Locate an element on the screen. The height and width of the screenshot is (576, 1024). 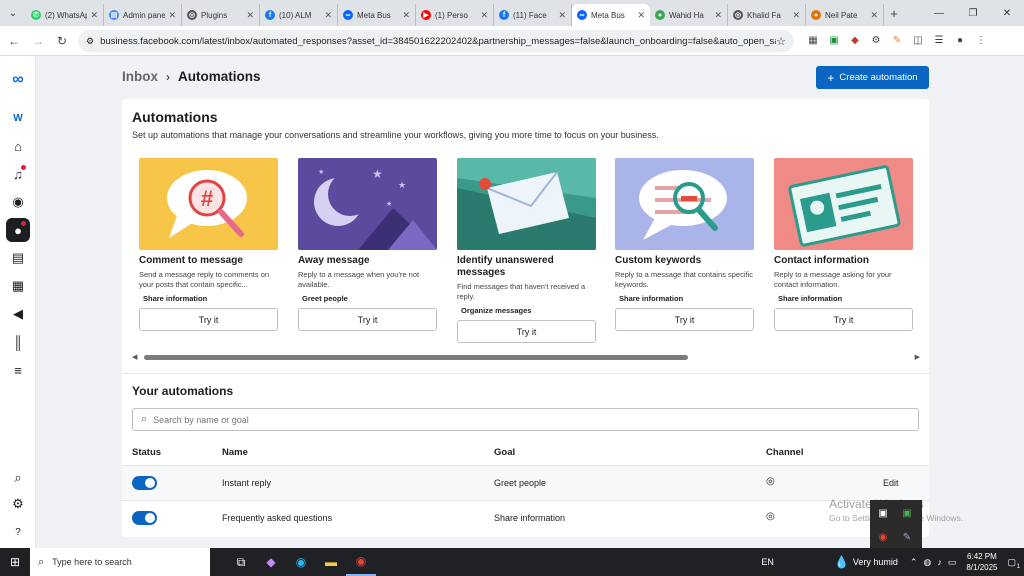
volume-icon: ♪ is located at coordinates (939, 562).